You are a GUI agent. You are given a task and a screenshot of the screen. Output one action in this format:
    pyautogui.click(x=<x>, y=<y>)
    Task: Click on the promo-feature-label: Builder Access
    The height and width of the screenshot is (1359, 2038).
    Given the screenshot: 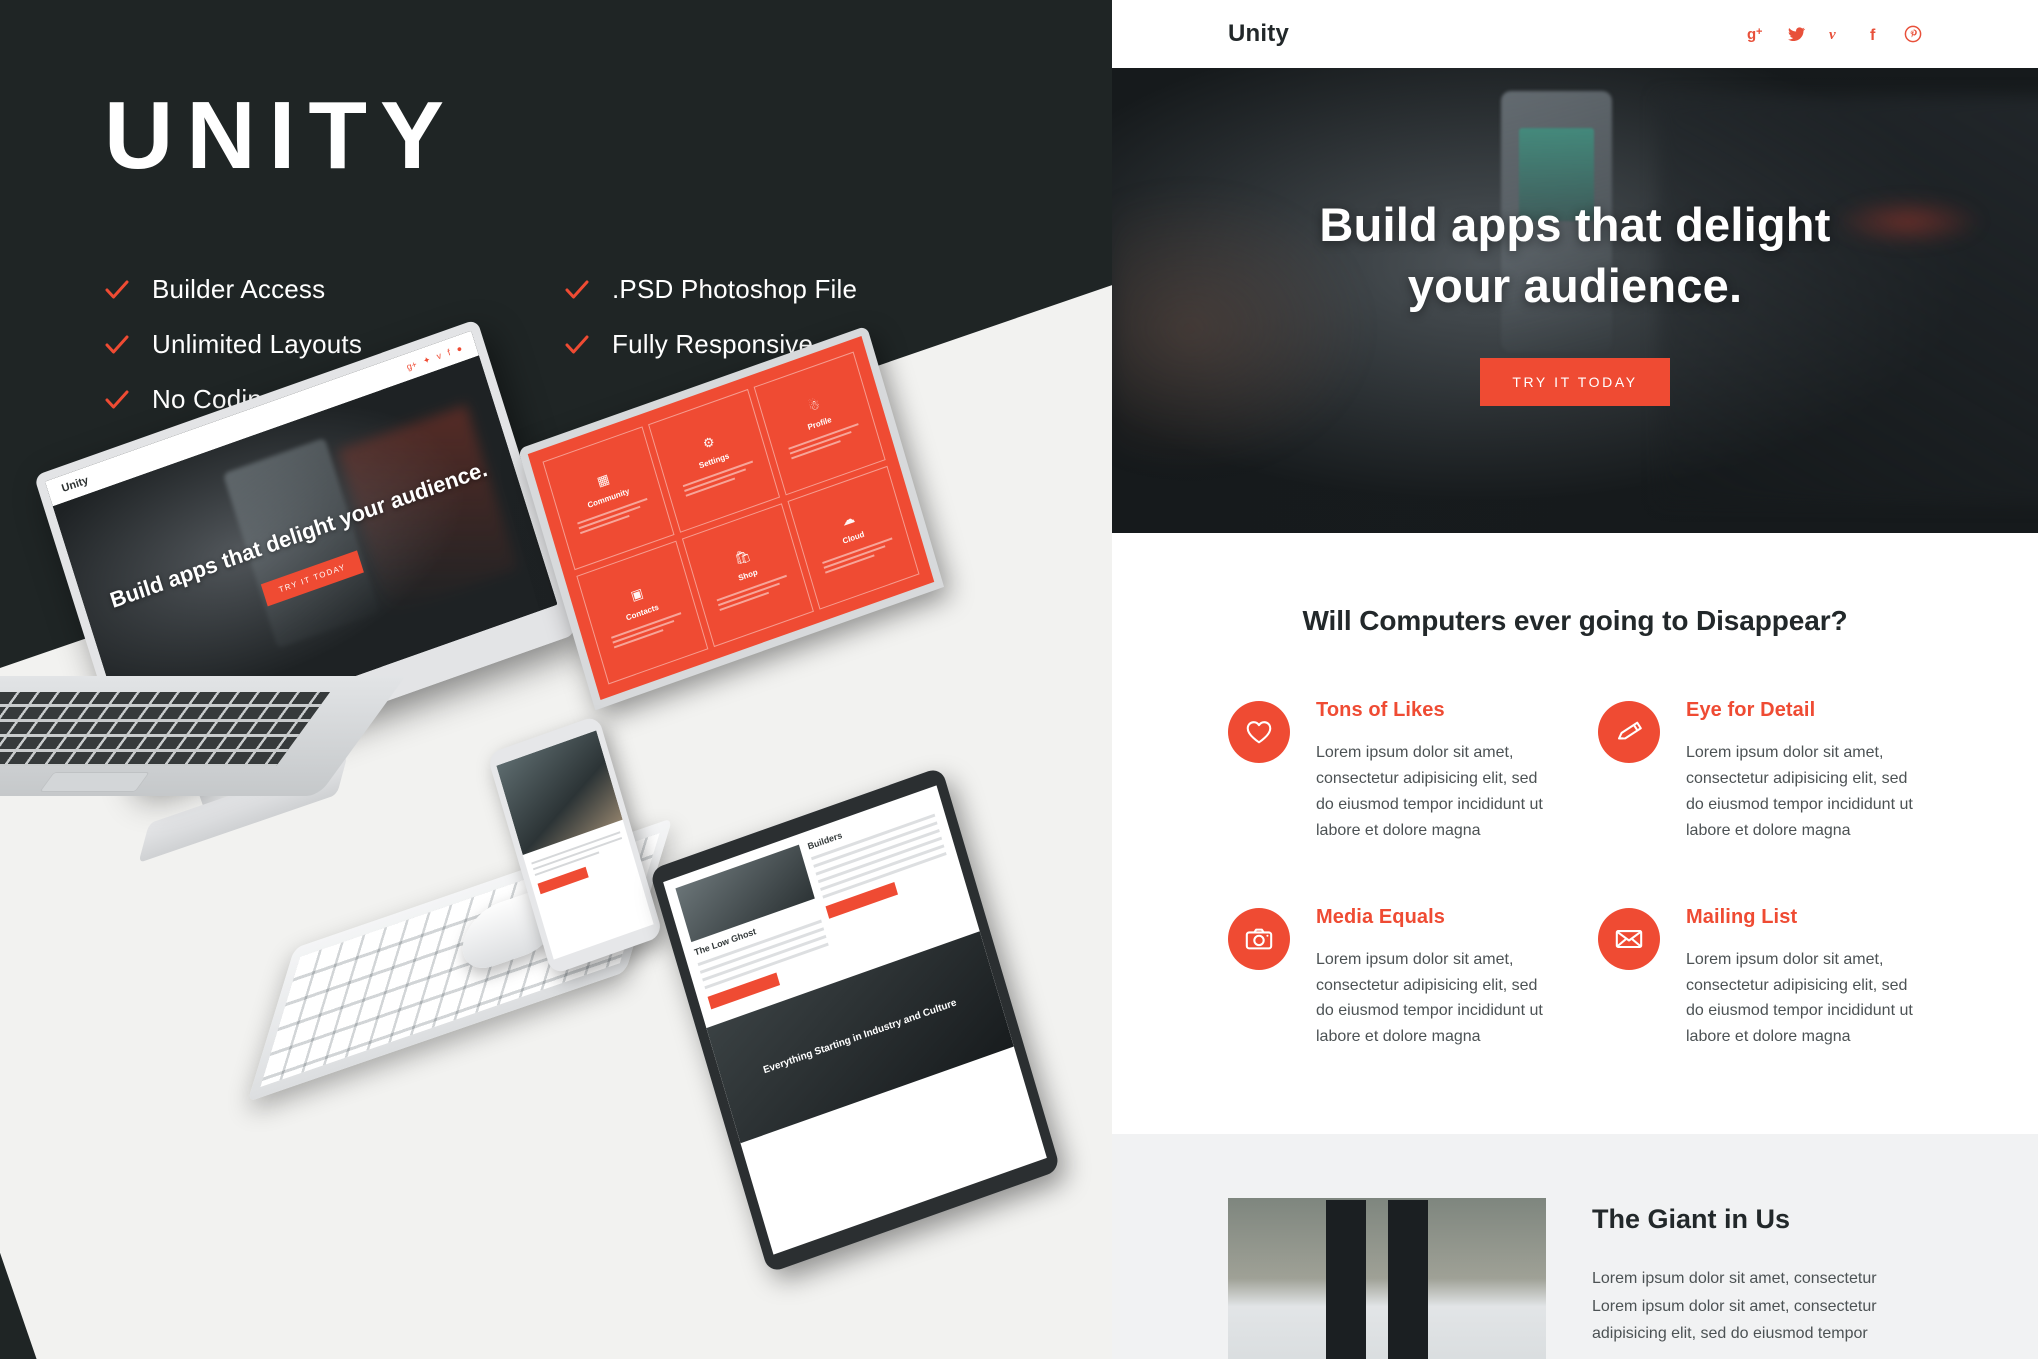 What is the action you would take?
    pyautogui.click(x=239, y=289)
    